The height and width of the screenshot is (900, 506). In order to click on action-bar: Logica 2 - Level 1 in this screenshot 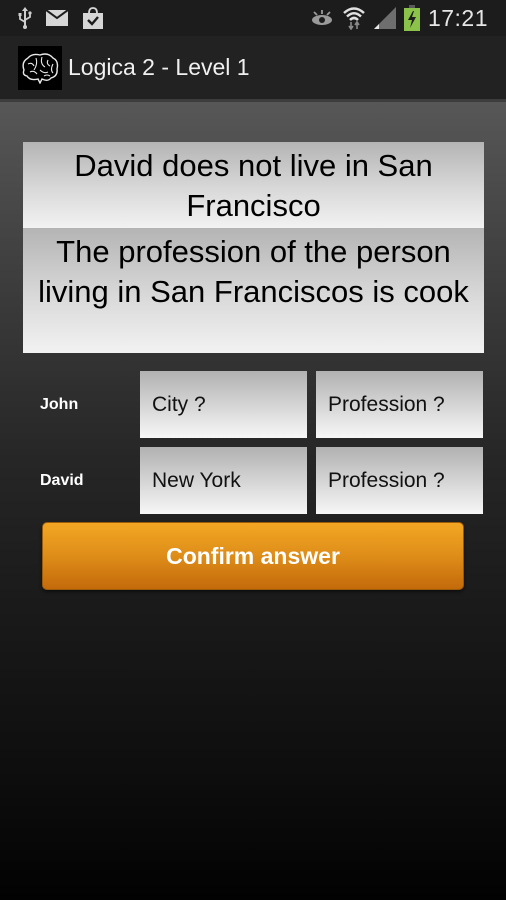, I will do `click(253, 69)`.